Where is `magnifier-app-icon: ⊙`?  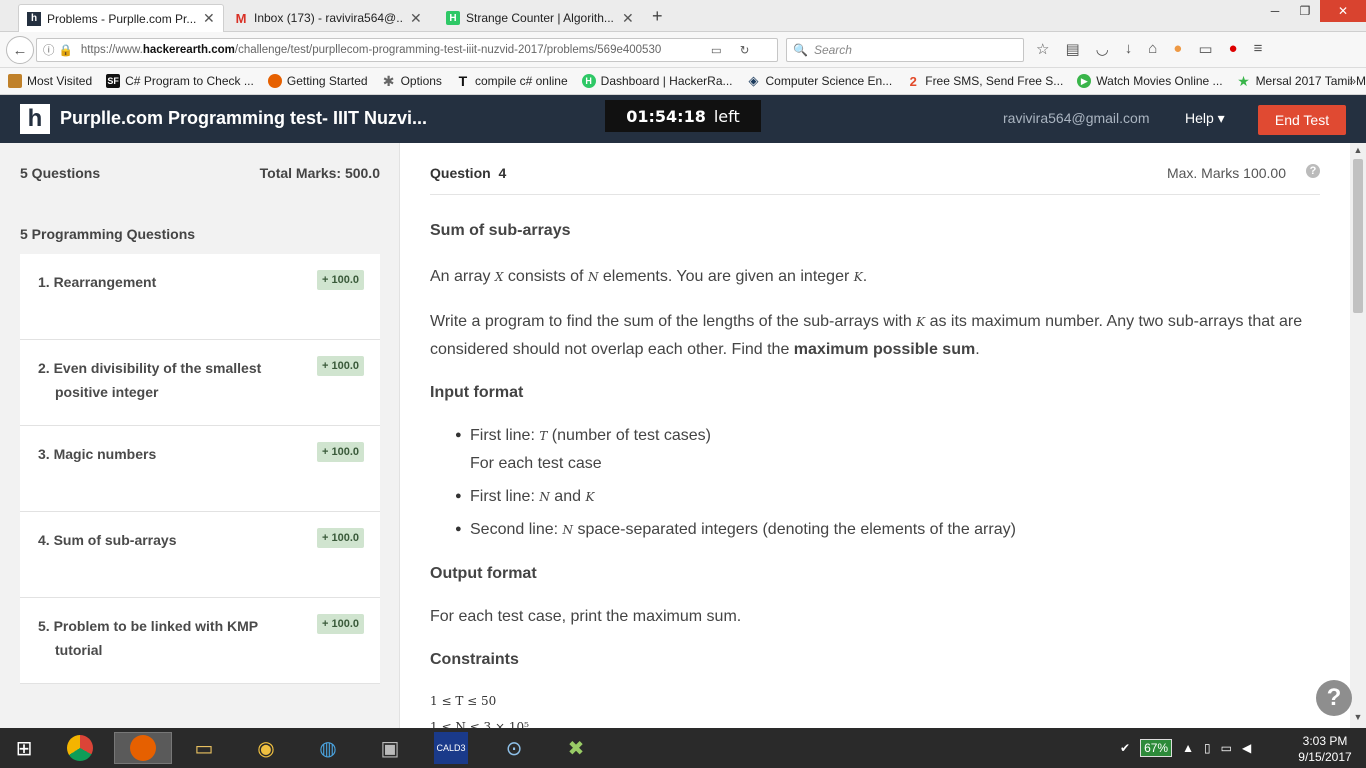
magnifier-app-icon: ⊙ is located at coordinates (514, 748).